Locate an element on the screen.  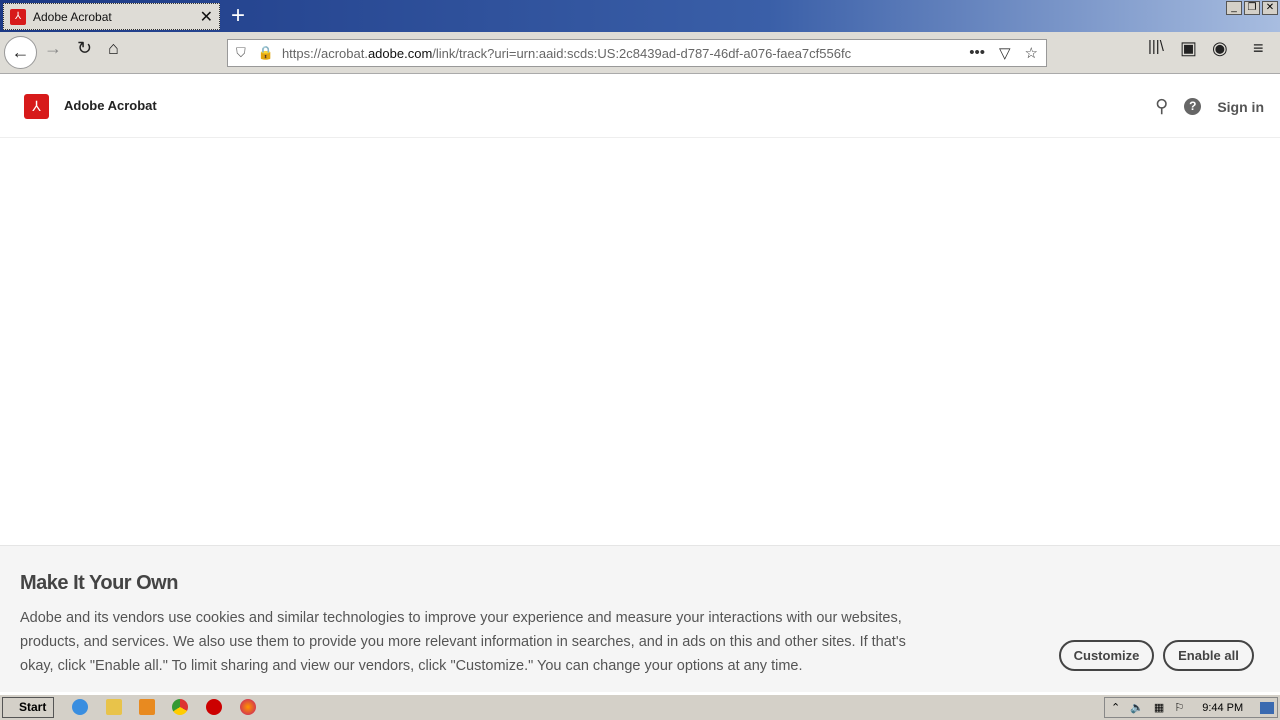
start-button: Start is located at coordinates (28, 707).